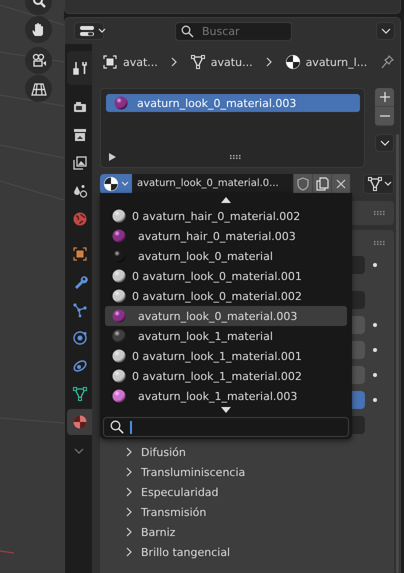  What do you see at coordinates (226, 396) in the screenshot?
I see `menu-item: avaturn_look_1_material.003` at bounding box center [226, 396].